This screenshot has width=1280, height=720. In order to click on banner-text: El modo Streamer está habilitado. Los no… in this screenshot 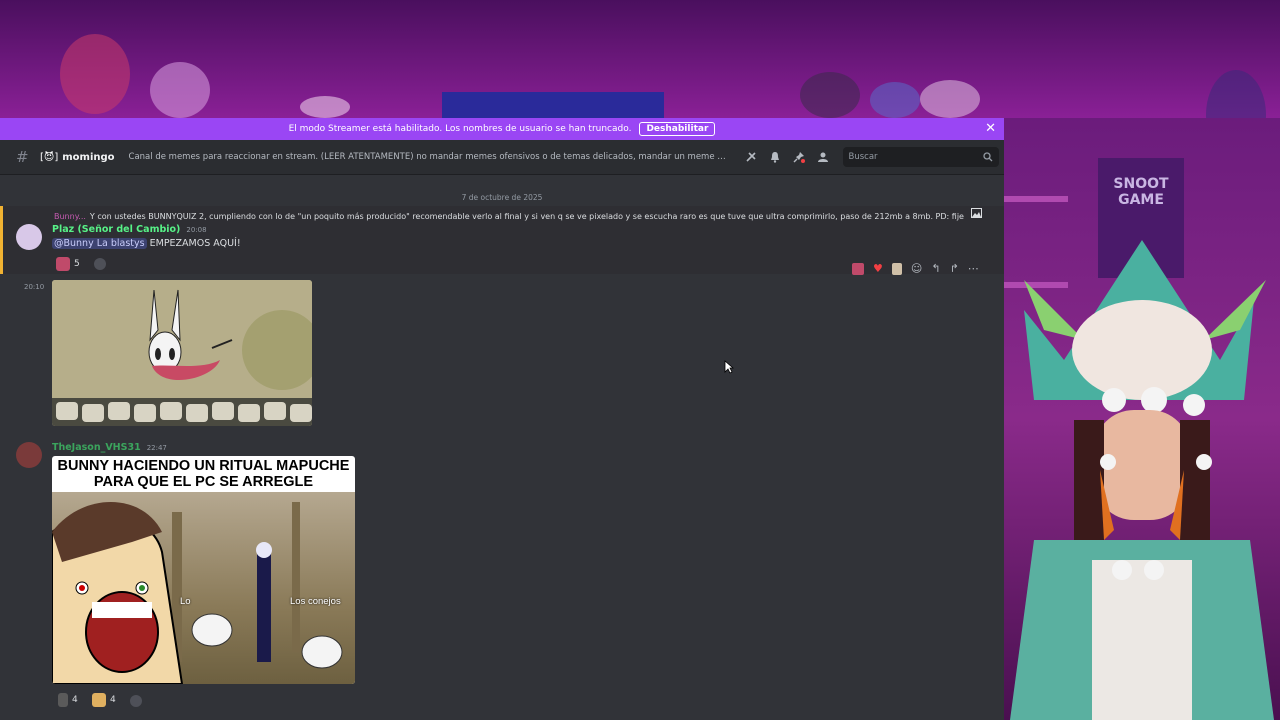, I will do `click(460, 129)`.